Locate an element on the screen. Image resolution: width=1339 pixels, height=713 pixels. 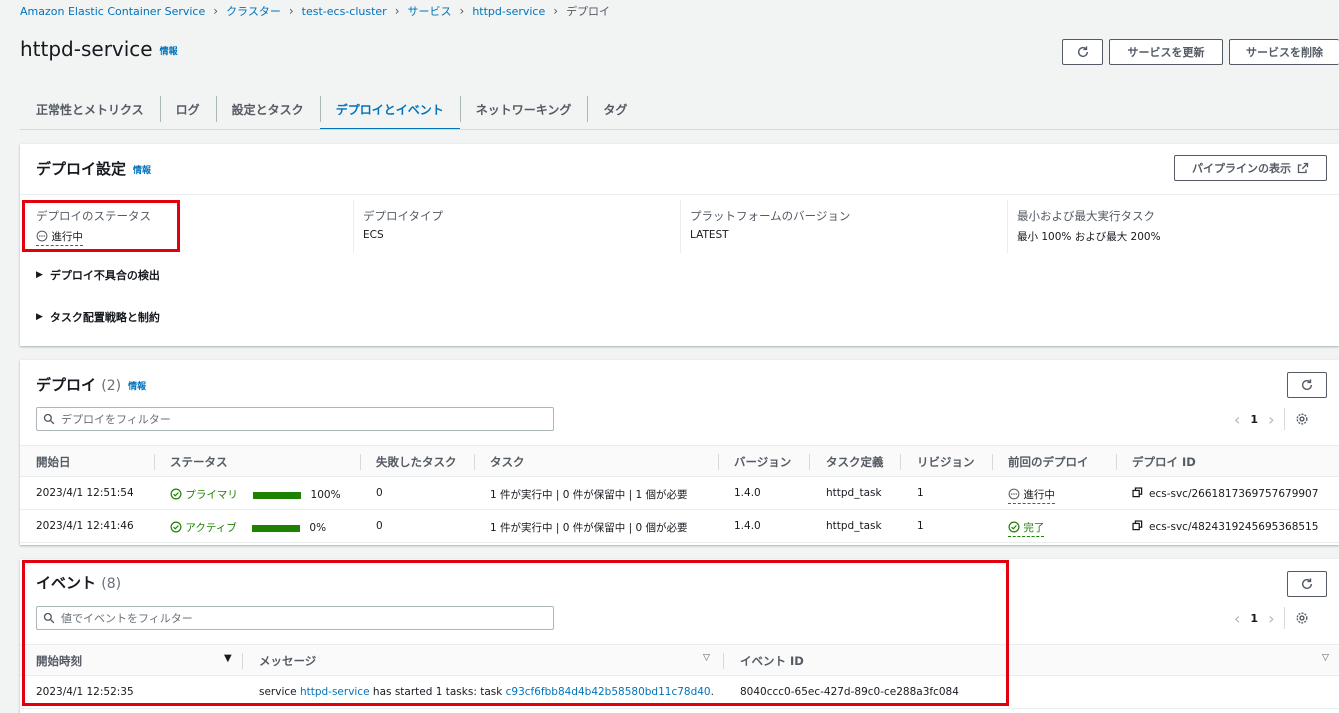
external-link-icon is located at coordinates (1303, 168).